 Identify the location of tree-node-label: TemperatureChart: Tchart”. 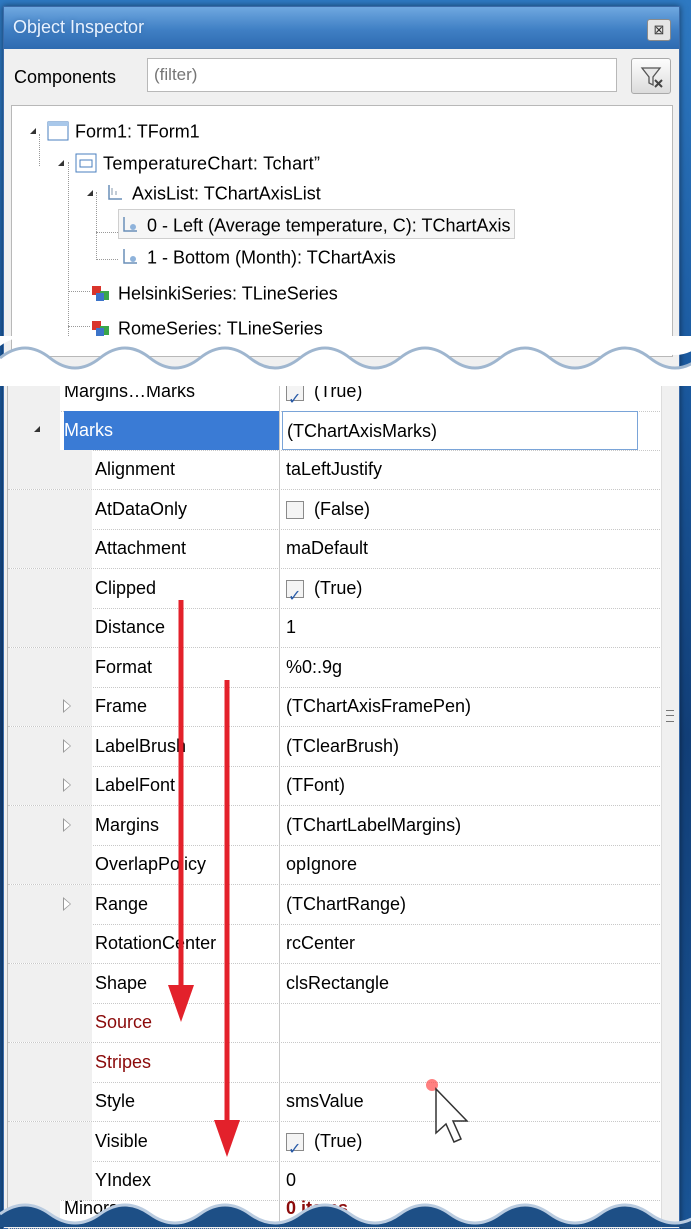
(212, 163).